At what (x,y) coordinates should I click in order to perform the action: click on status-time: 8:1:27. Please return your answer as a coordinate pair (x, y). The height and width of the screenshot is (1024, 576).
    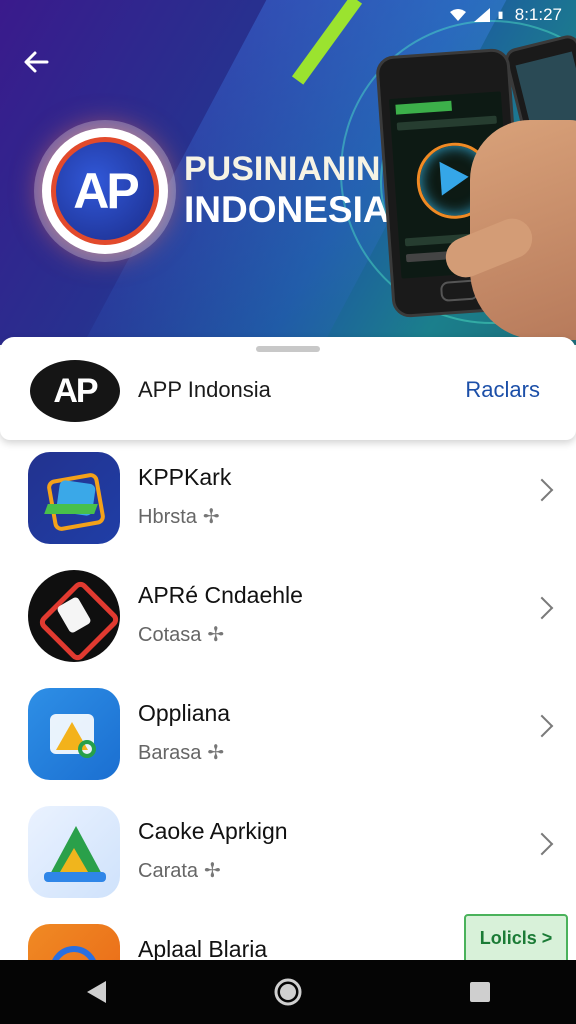
    Looking at the image, I should click on (538, 14).